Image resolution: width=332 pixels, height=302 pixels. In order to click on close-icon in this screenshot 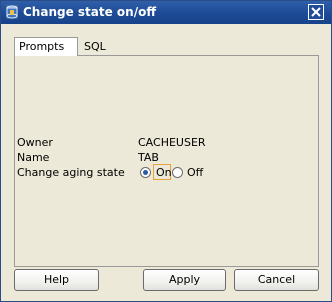, I will do `click(316, 12)`.